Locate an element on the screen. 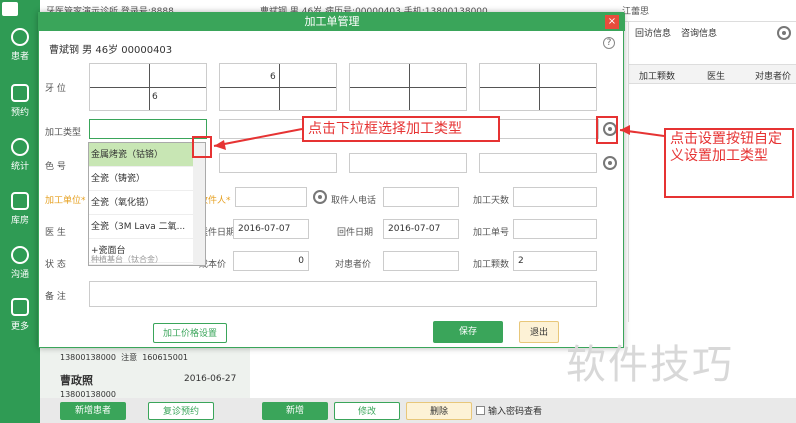 This screenshot has width=796, height=423. watermark: 软件技巧 is located at coordinates (650, 365).